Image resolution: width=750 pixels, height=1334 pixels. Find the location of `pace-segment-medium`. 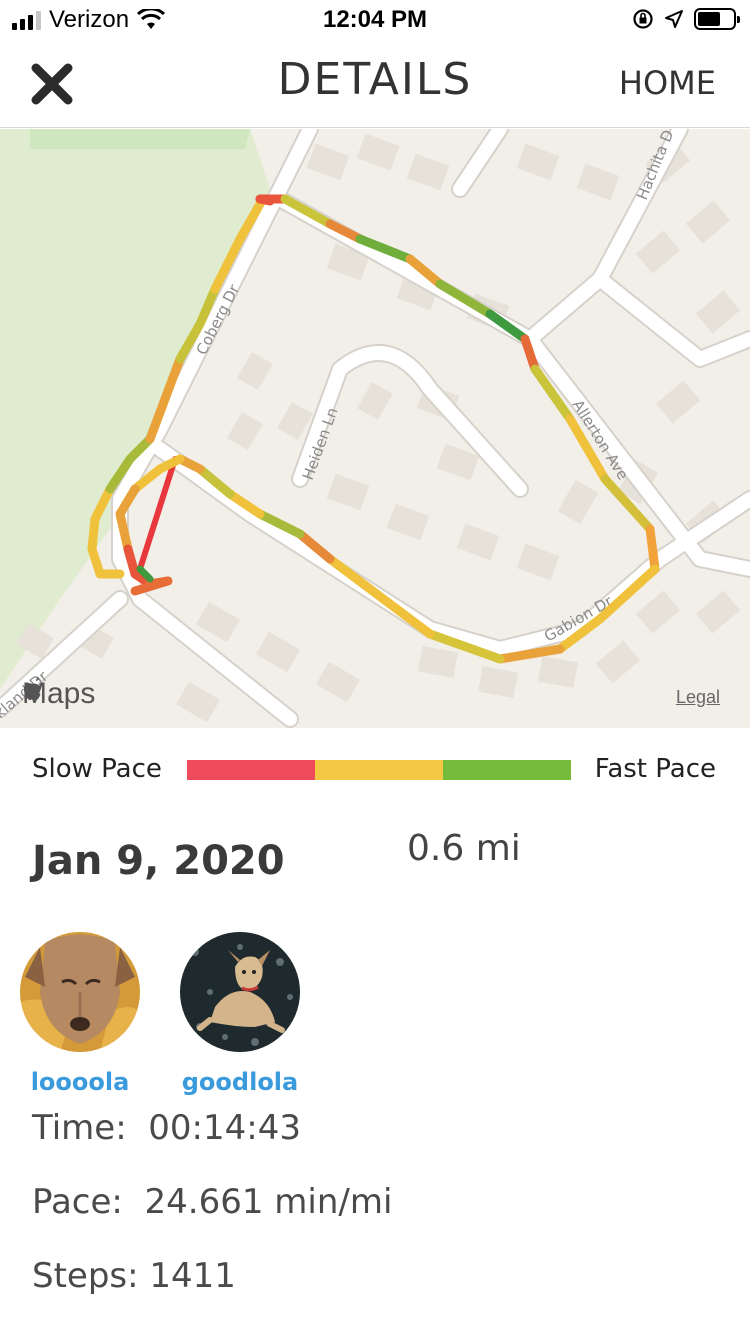

pace-segment-medium is located at coordinates (379, 770).